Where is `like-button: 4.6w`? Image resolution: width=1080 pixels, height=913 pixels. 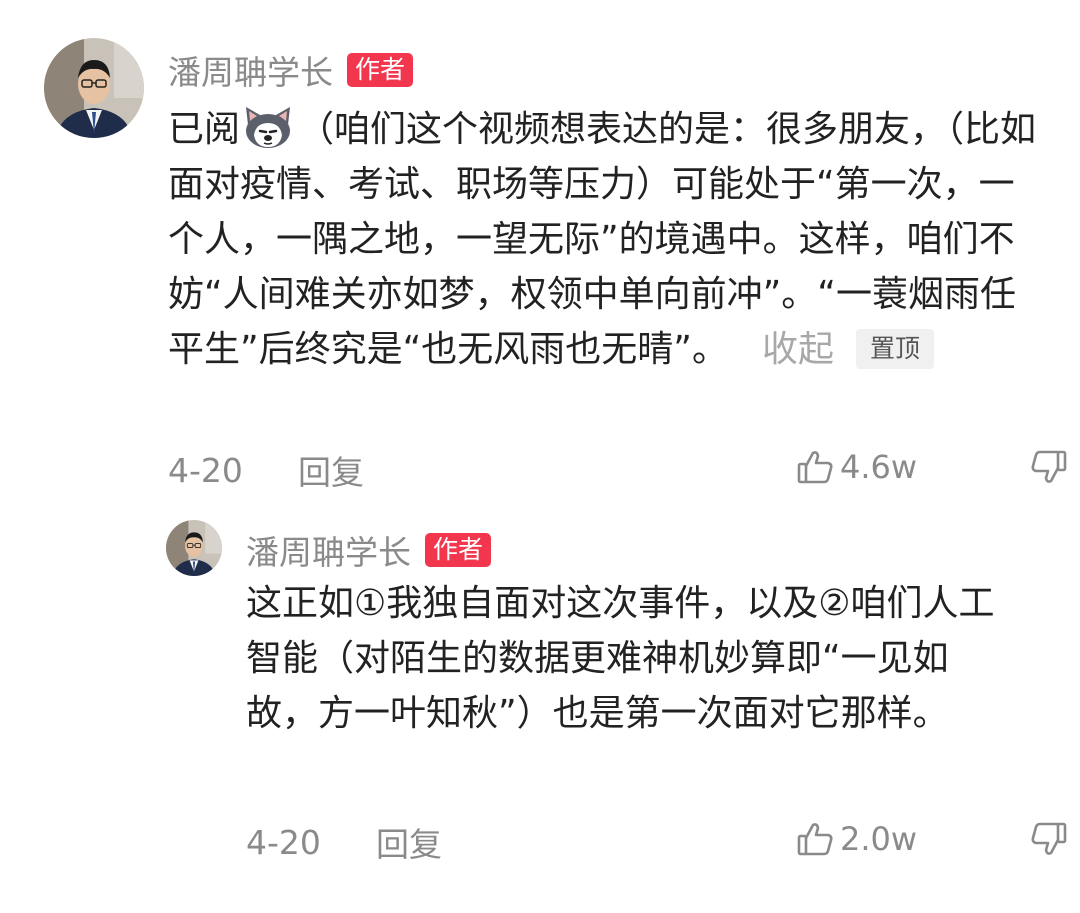 like-button: 4.6w is located at coordinates (873, 467).